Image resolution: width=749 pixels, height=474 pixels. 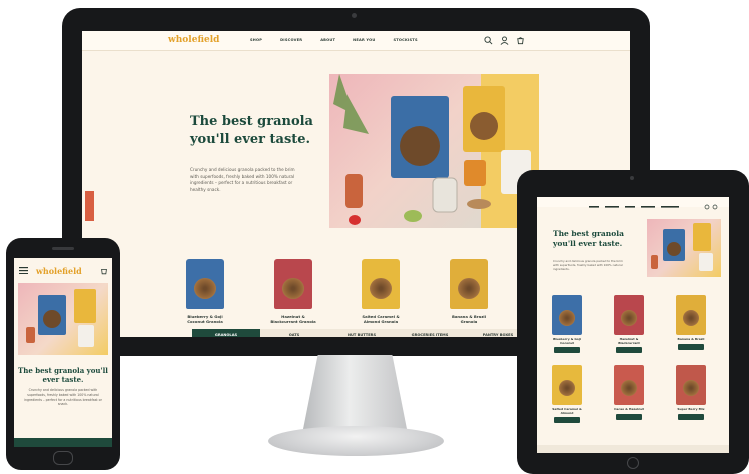 I want to click on tablet-navbar, so click(x=633, y=203).